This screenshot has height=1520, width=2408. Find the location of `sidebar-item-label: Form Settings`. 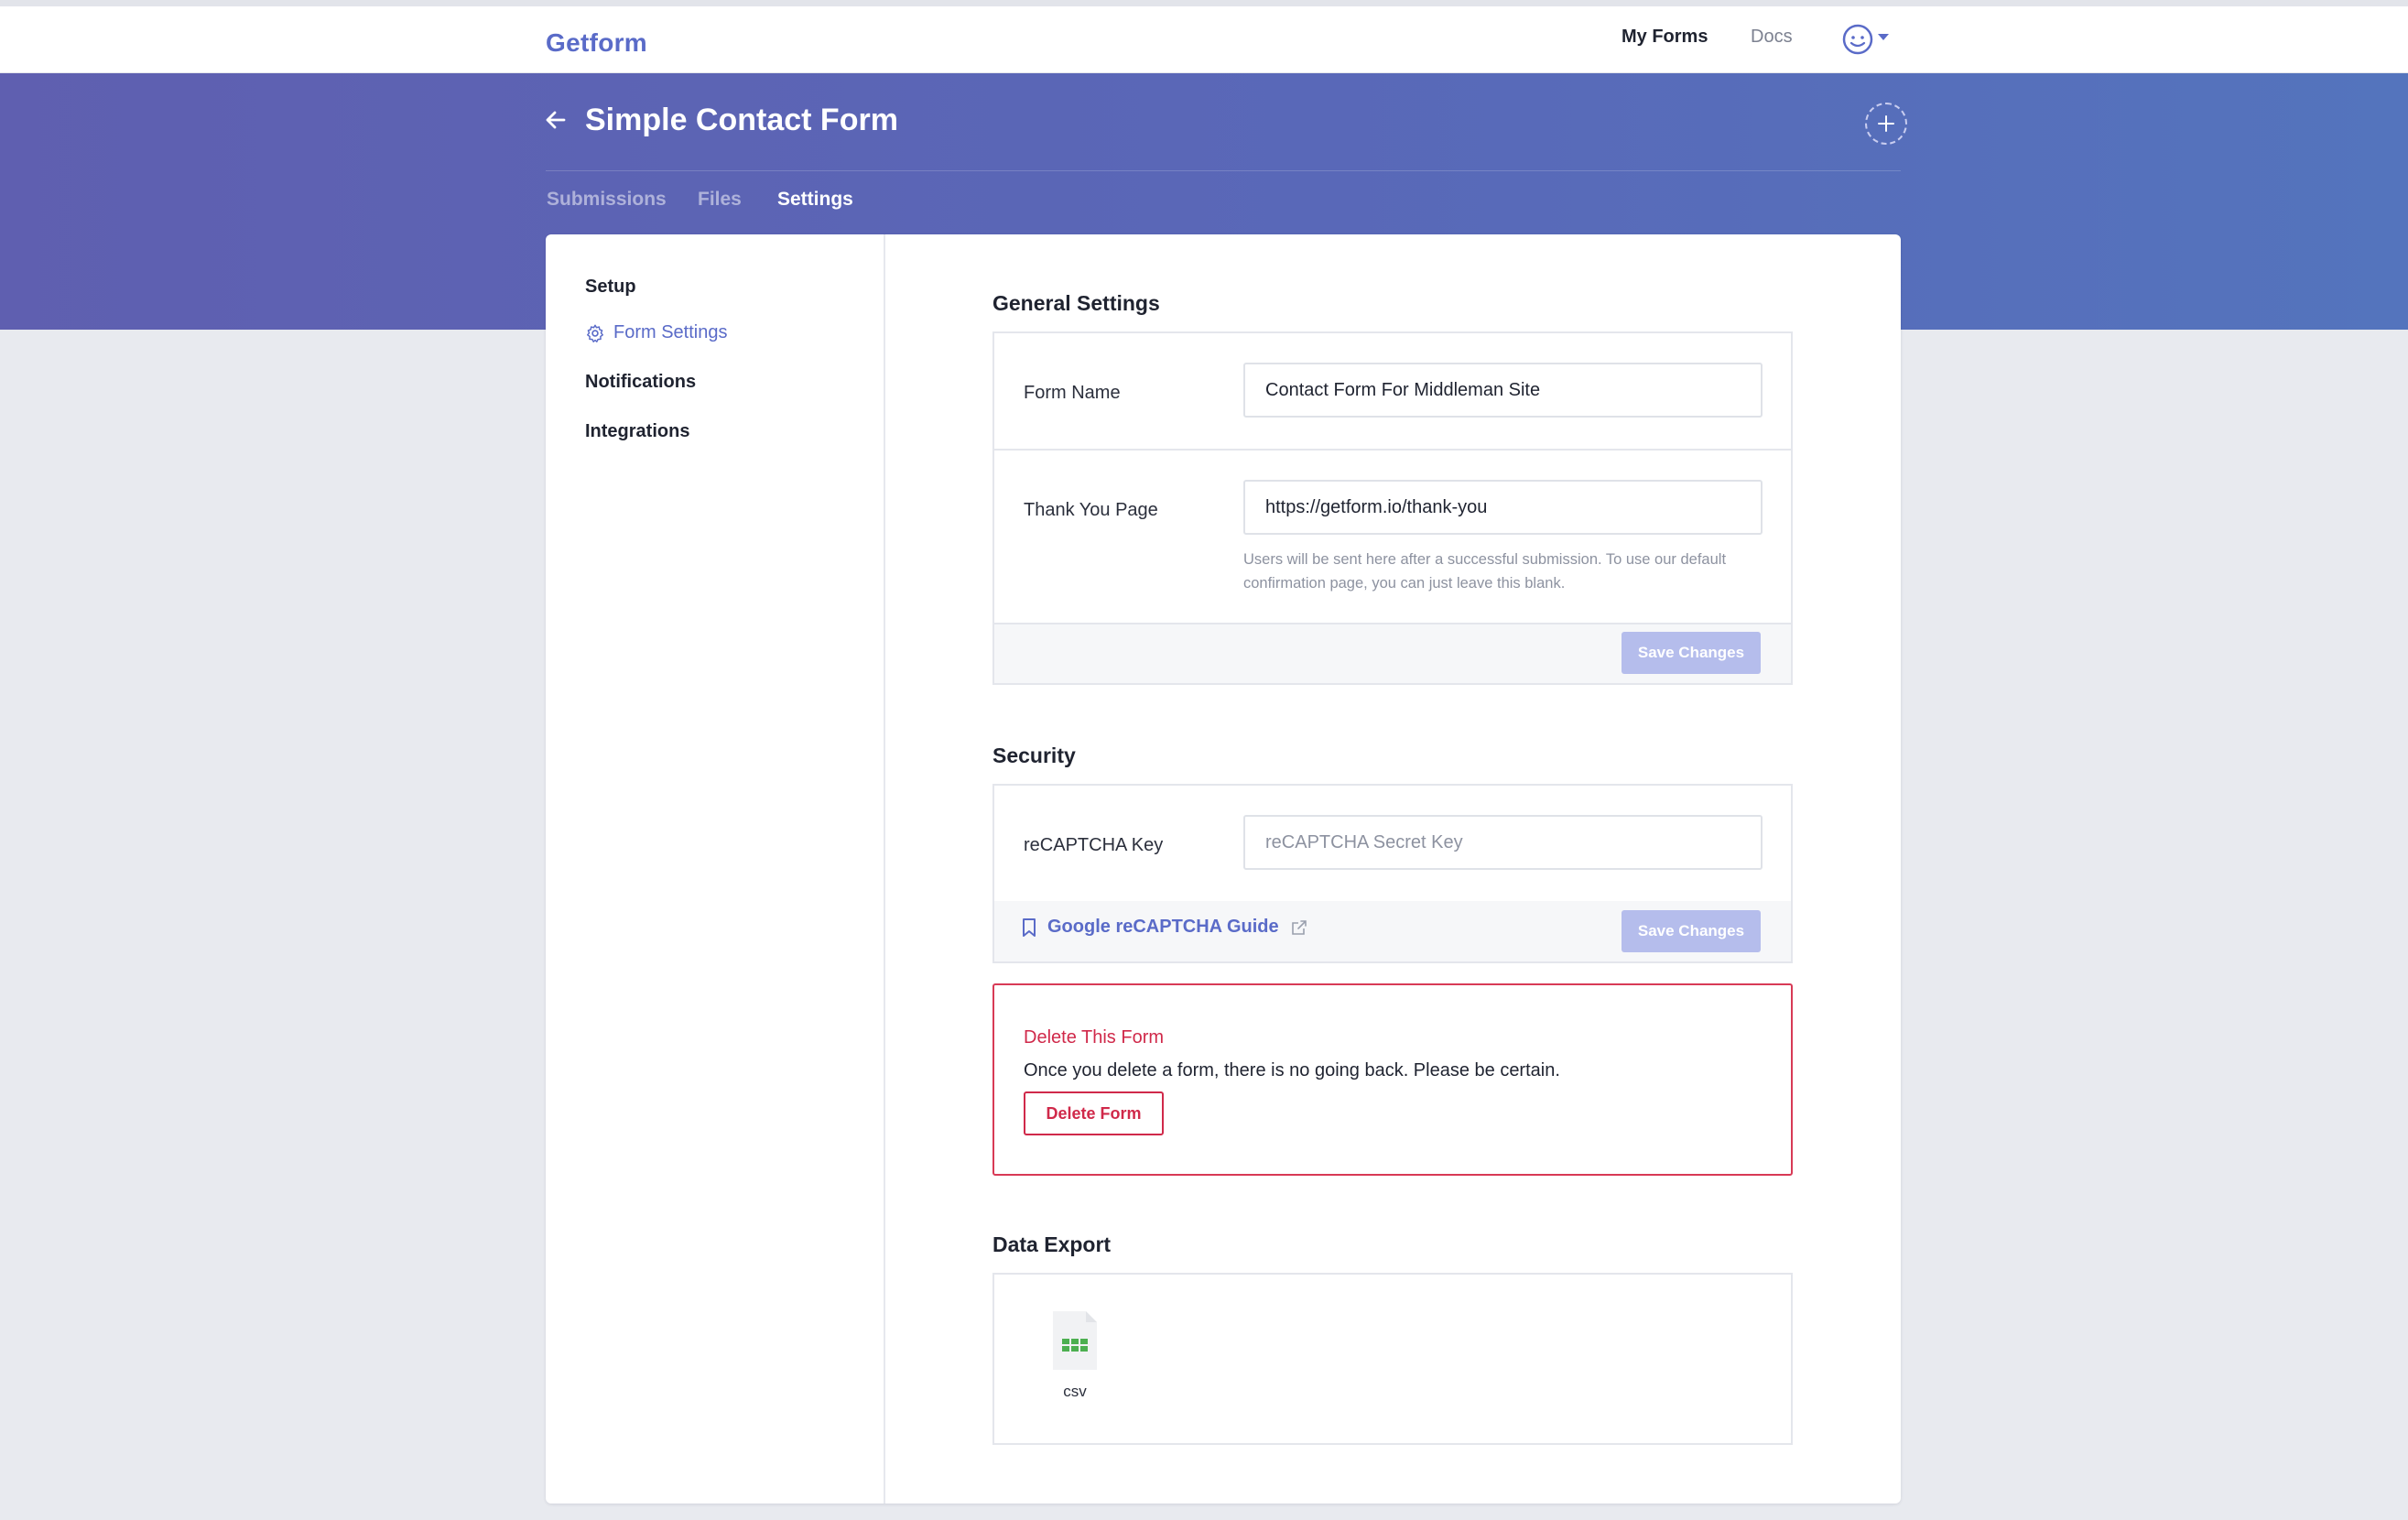

sidebar-item-label: Form Settings is located at coordinates (670, 332).